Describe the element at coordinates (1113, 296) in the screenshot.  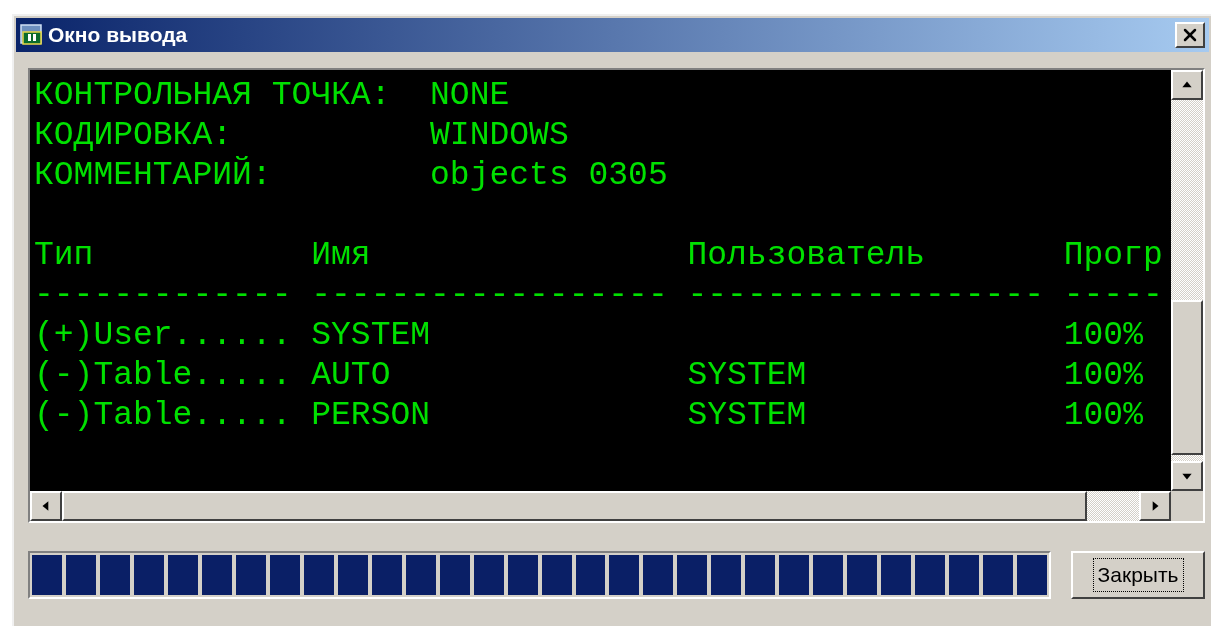
I see `dashed-rule: -----` at that location.